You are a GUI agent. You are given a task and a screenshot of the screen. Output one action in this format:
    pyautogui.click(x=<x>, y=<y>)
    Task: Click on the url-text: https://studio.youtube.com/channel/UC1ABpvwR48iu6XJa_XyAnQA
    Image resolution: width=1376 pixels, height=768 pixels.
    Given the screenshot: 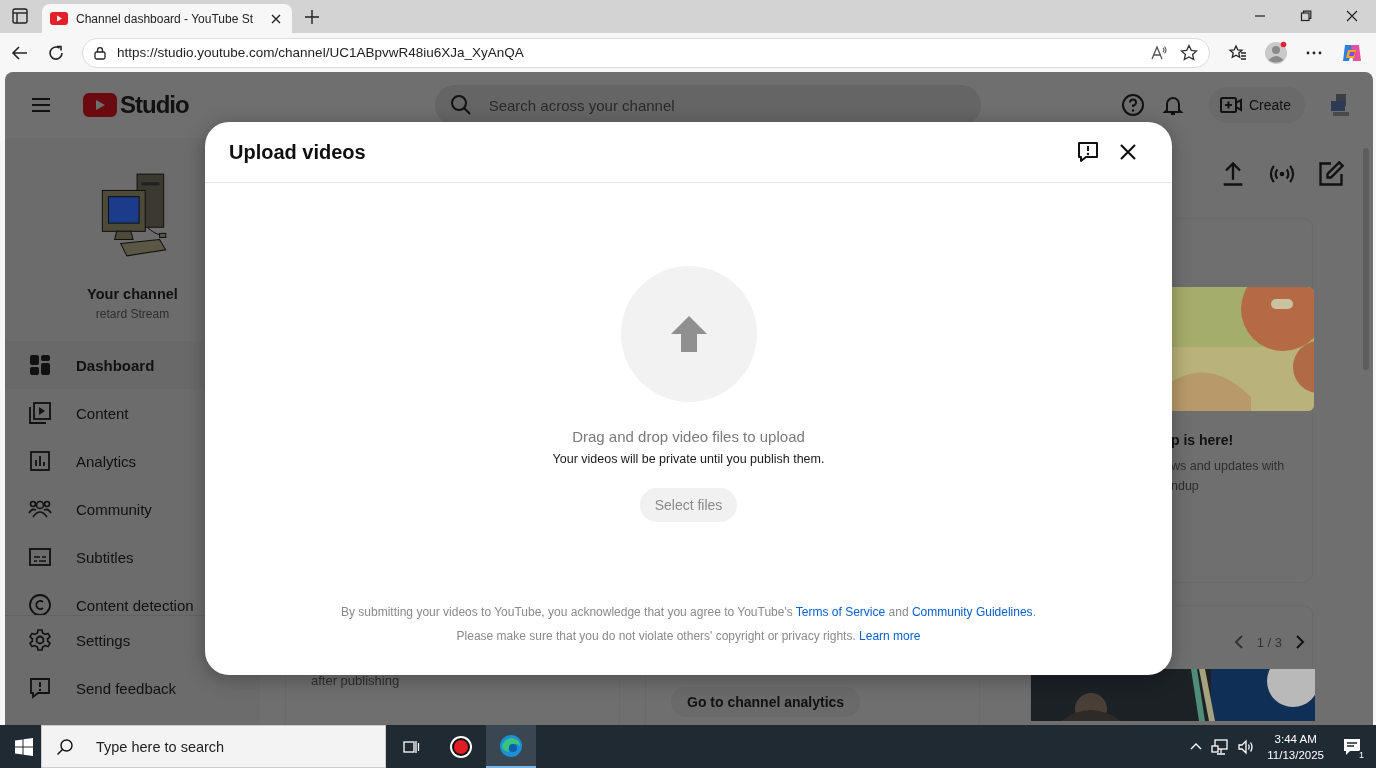 What is the action you would take?
    pyautogui.click(x=320, y=52)
    